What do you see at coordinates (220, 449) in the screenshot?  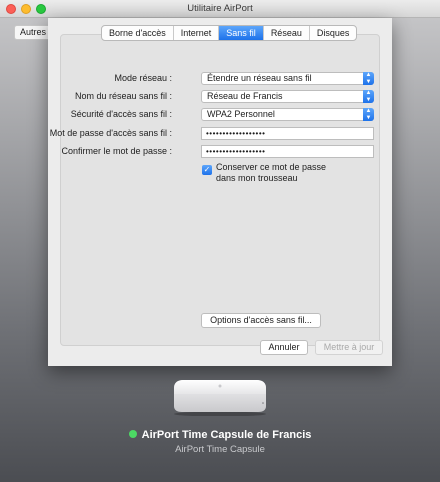 I see `device-model: AirPort Time Capsule` at bounding box center [220, 449].